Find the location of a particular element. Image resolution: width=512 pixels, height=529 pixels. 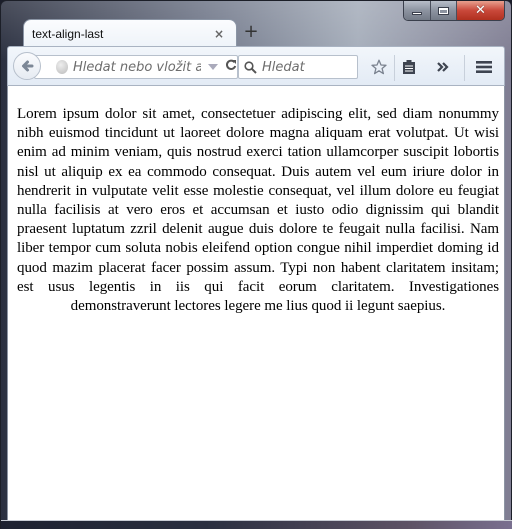

bookmark-button is located at coordinates (379, 67).